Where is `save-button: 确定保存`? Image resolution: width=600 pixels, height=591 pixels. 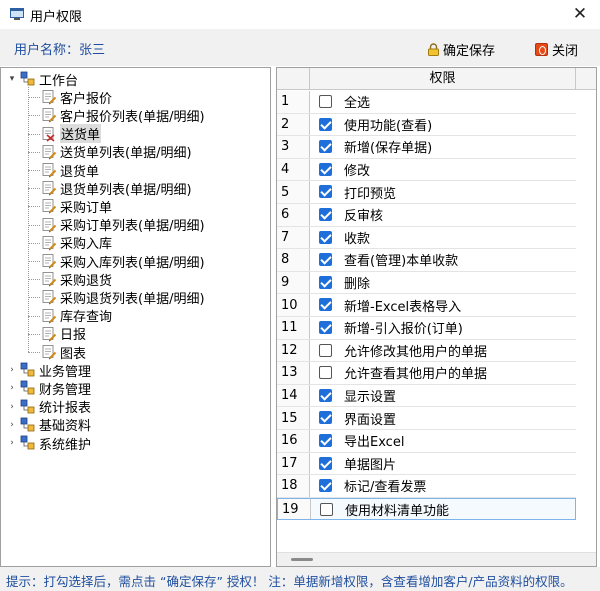 save-button: 确定保存 is located at coordinates (461, 49).